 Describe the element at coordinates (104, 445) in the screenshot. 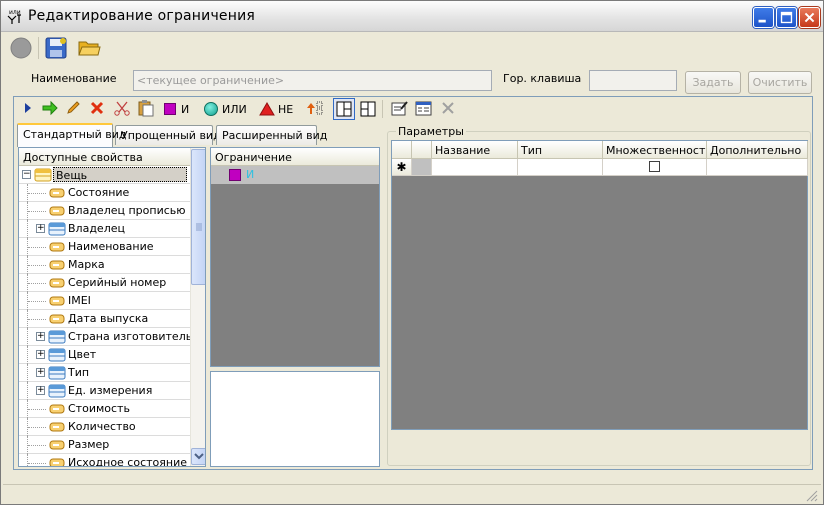

I see `tree-item: Размер` at that location.